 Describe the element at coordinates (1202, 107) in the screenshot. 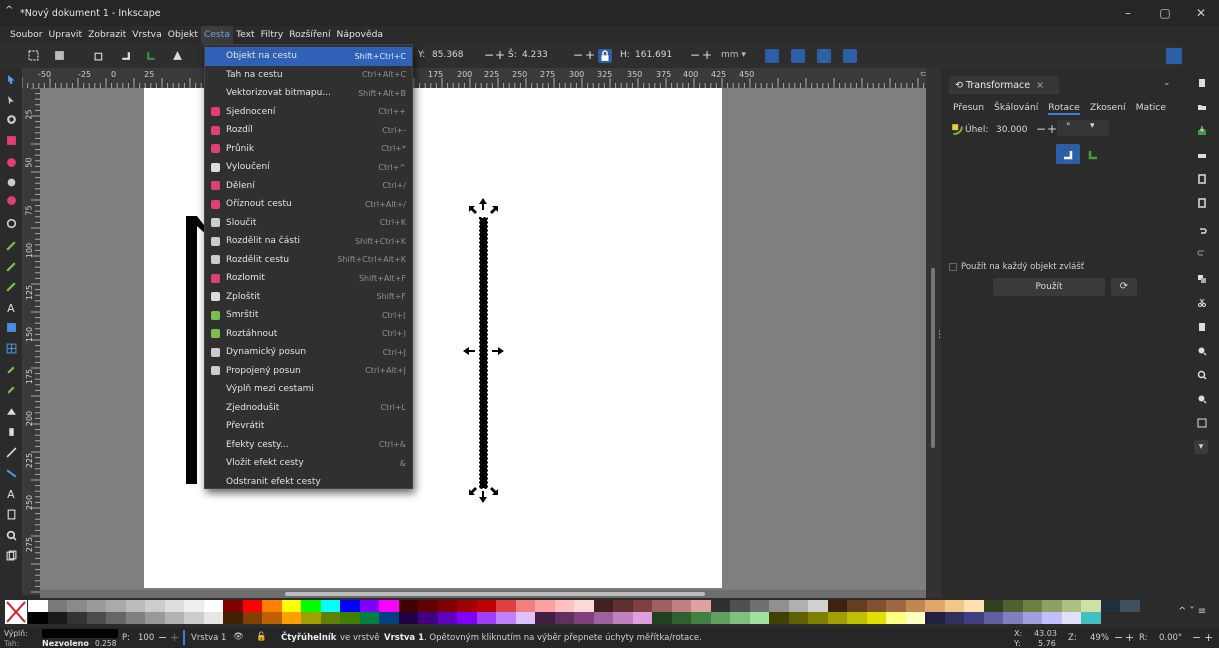

I see `open-folder-icon` at that location.